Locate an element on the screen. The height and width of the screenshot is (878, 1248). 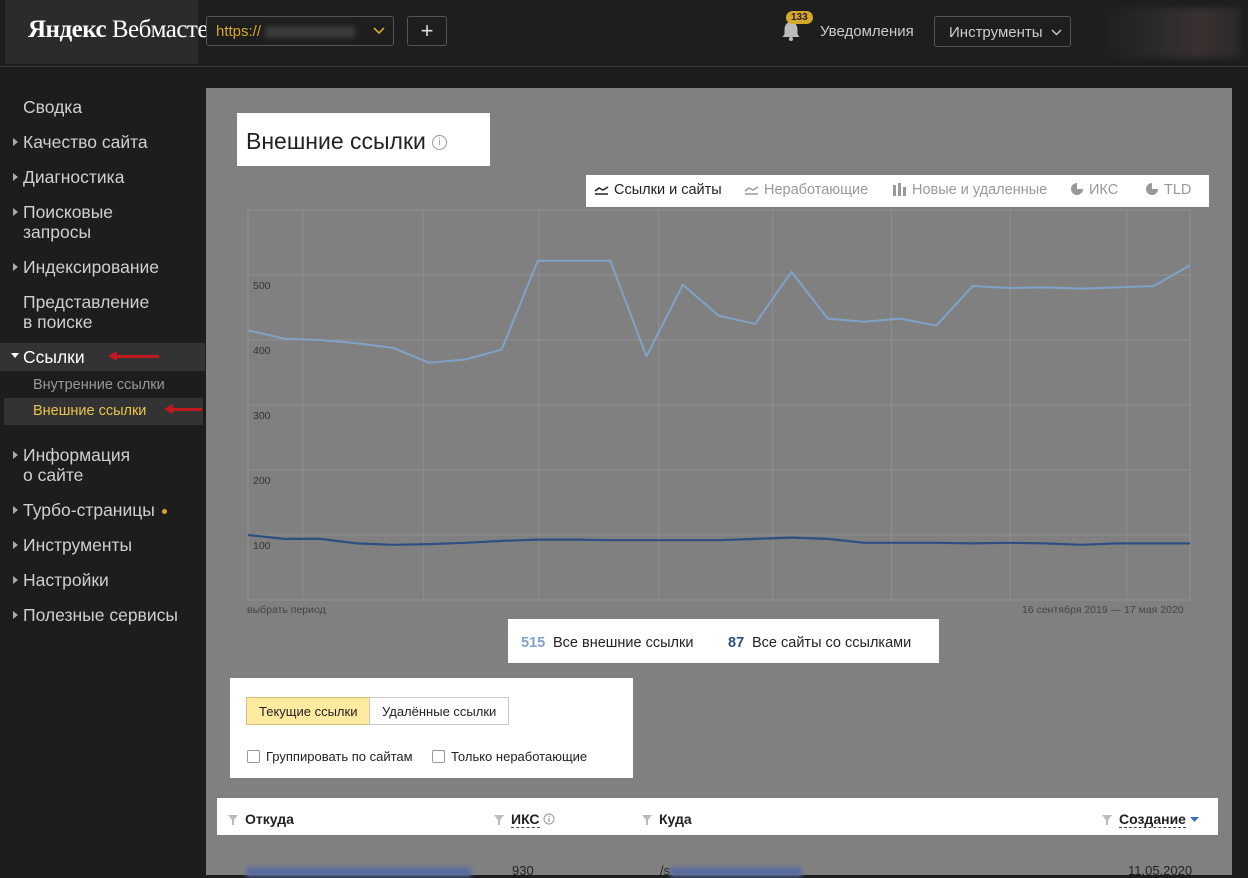
tab-broken: Неработающие is located at coordinates (806, 190).